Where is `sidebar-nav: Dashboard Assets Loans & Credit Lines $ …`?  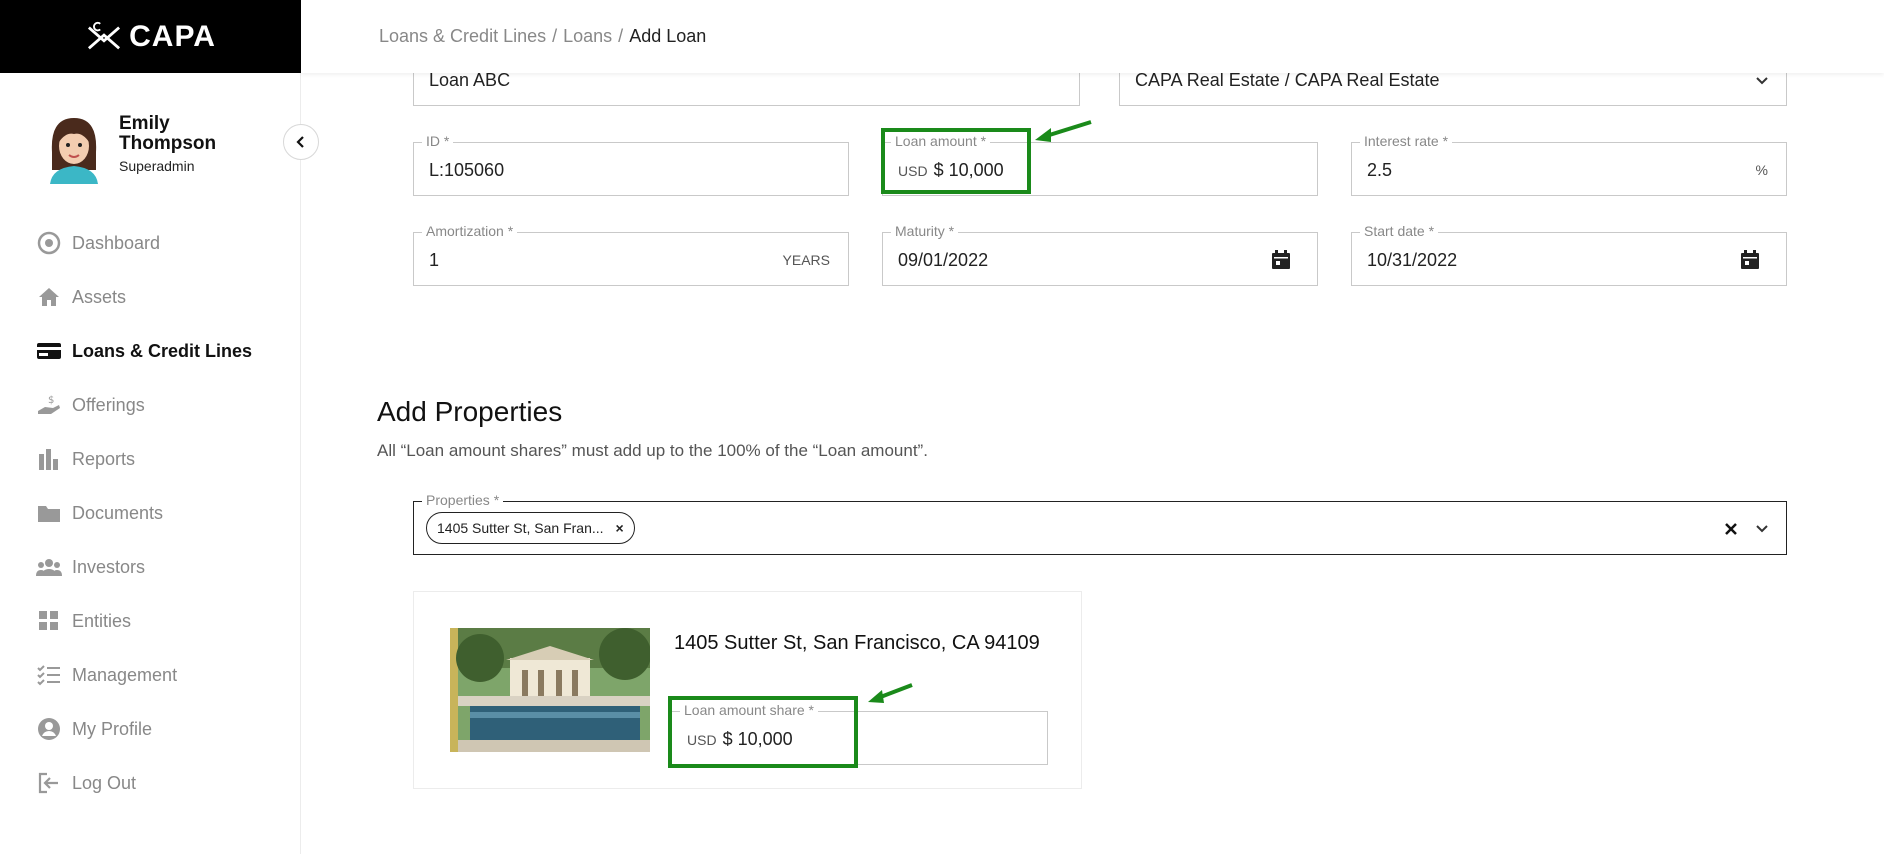
sidebar-nav: Dashboard Assets Loans & Credit Lines $ … is located at coordinates (161, 513).